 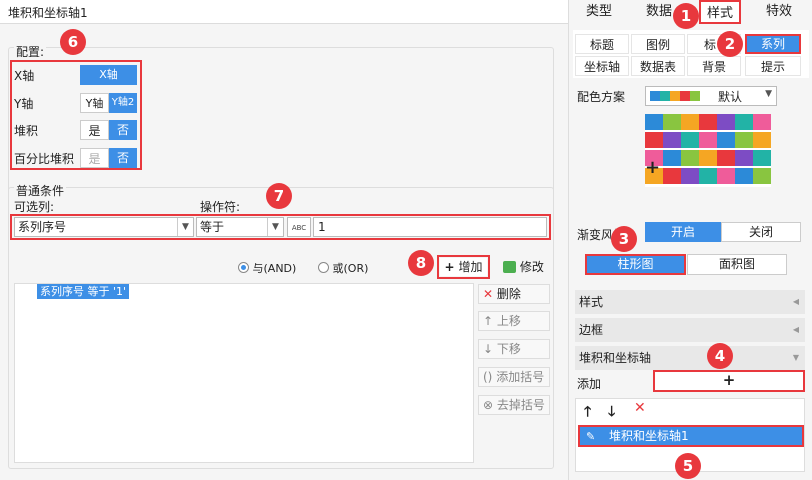 I want to click on add-color-icon: +, so click(x=652, y=168).